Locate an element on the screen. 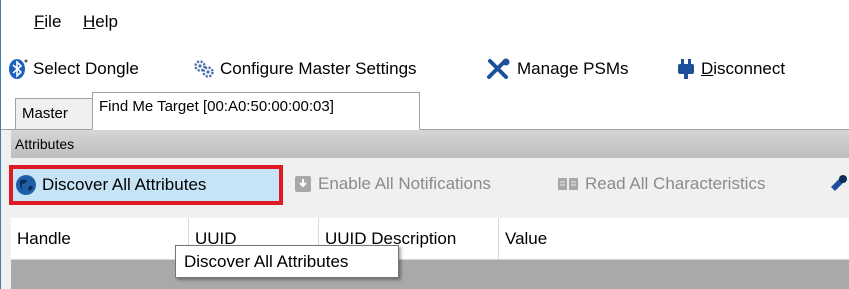 The width and height of the screenshot is (849, 289). plug-icon is located at coordinates (686, 69).